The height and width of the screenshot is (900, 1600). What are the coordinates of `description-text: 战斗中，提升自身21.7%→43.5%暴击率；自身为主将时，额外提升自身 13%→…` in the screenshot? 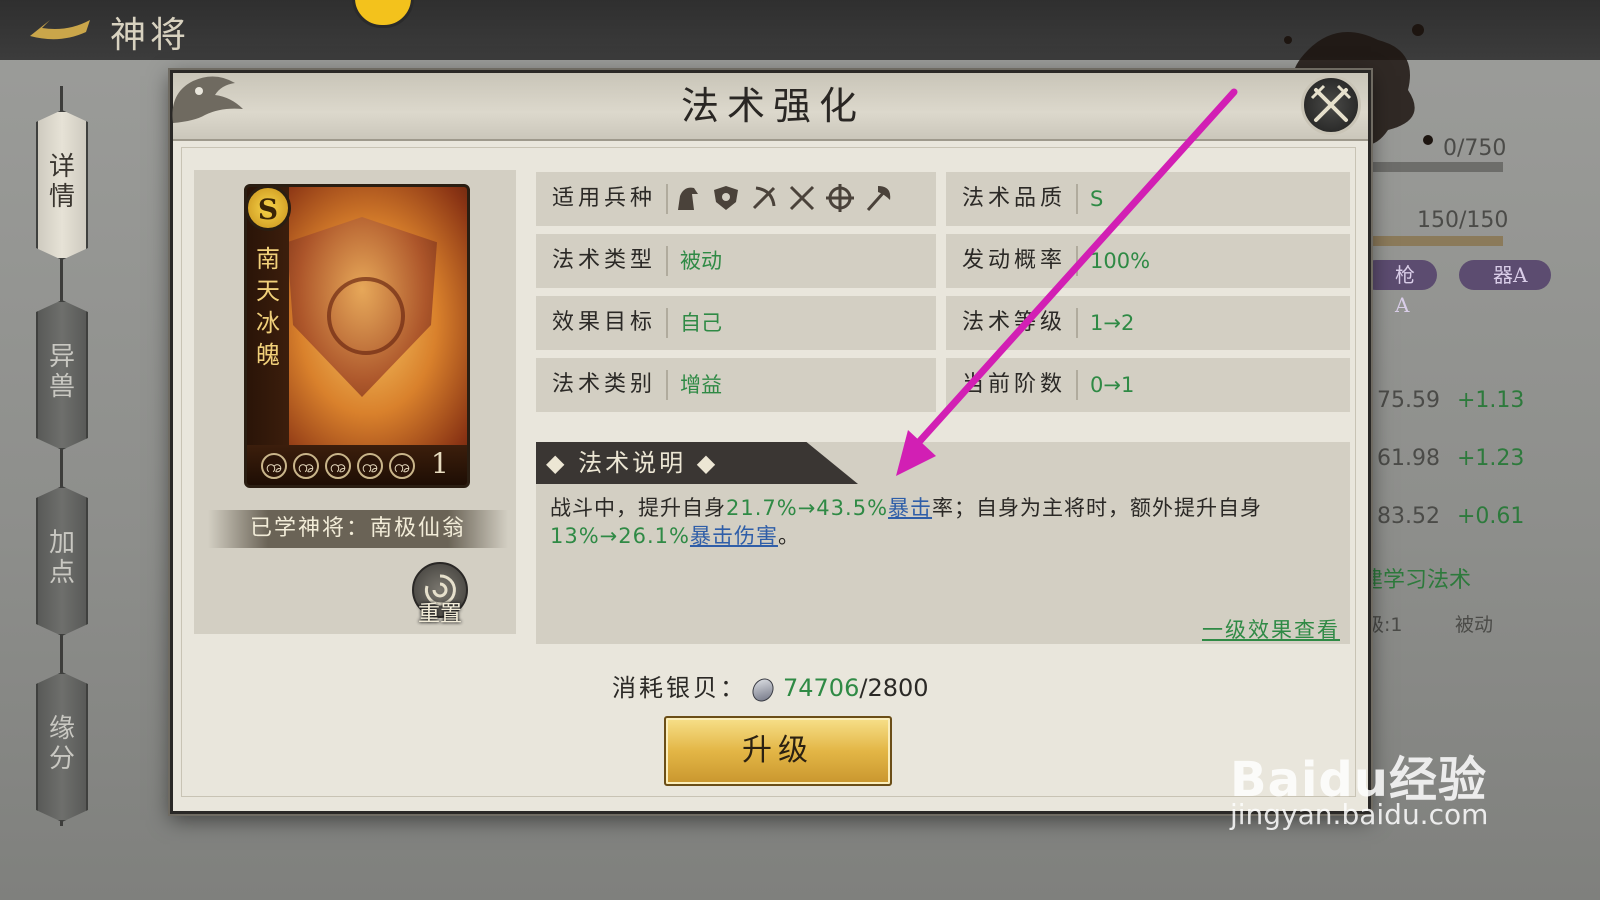 It's located at (950, 522).